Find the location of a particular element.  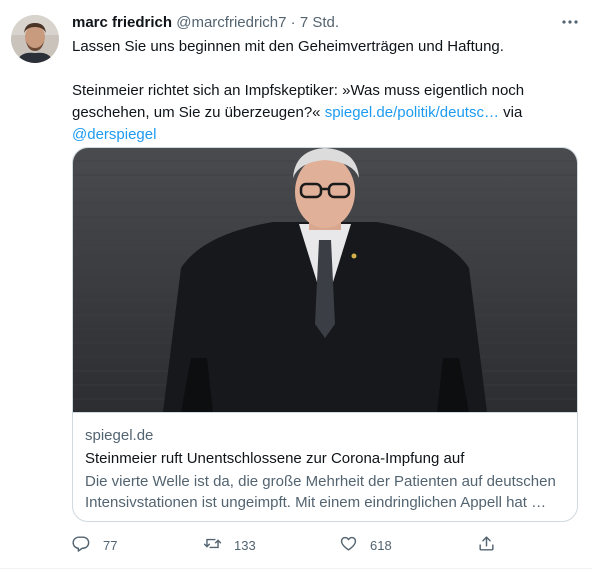

like-count: 618 is located at coordinates (381, 545).